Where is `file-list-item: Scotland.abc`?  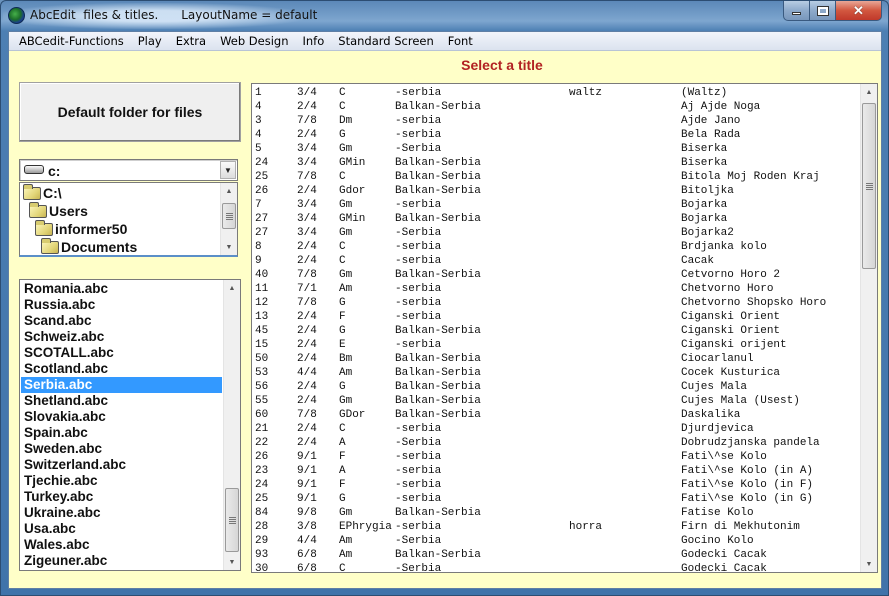
file-list-item: Scotland.abc is located at coordinates (121, 369).